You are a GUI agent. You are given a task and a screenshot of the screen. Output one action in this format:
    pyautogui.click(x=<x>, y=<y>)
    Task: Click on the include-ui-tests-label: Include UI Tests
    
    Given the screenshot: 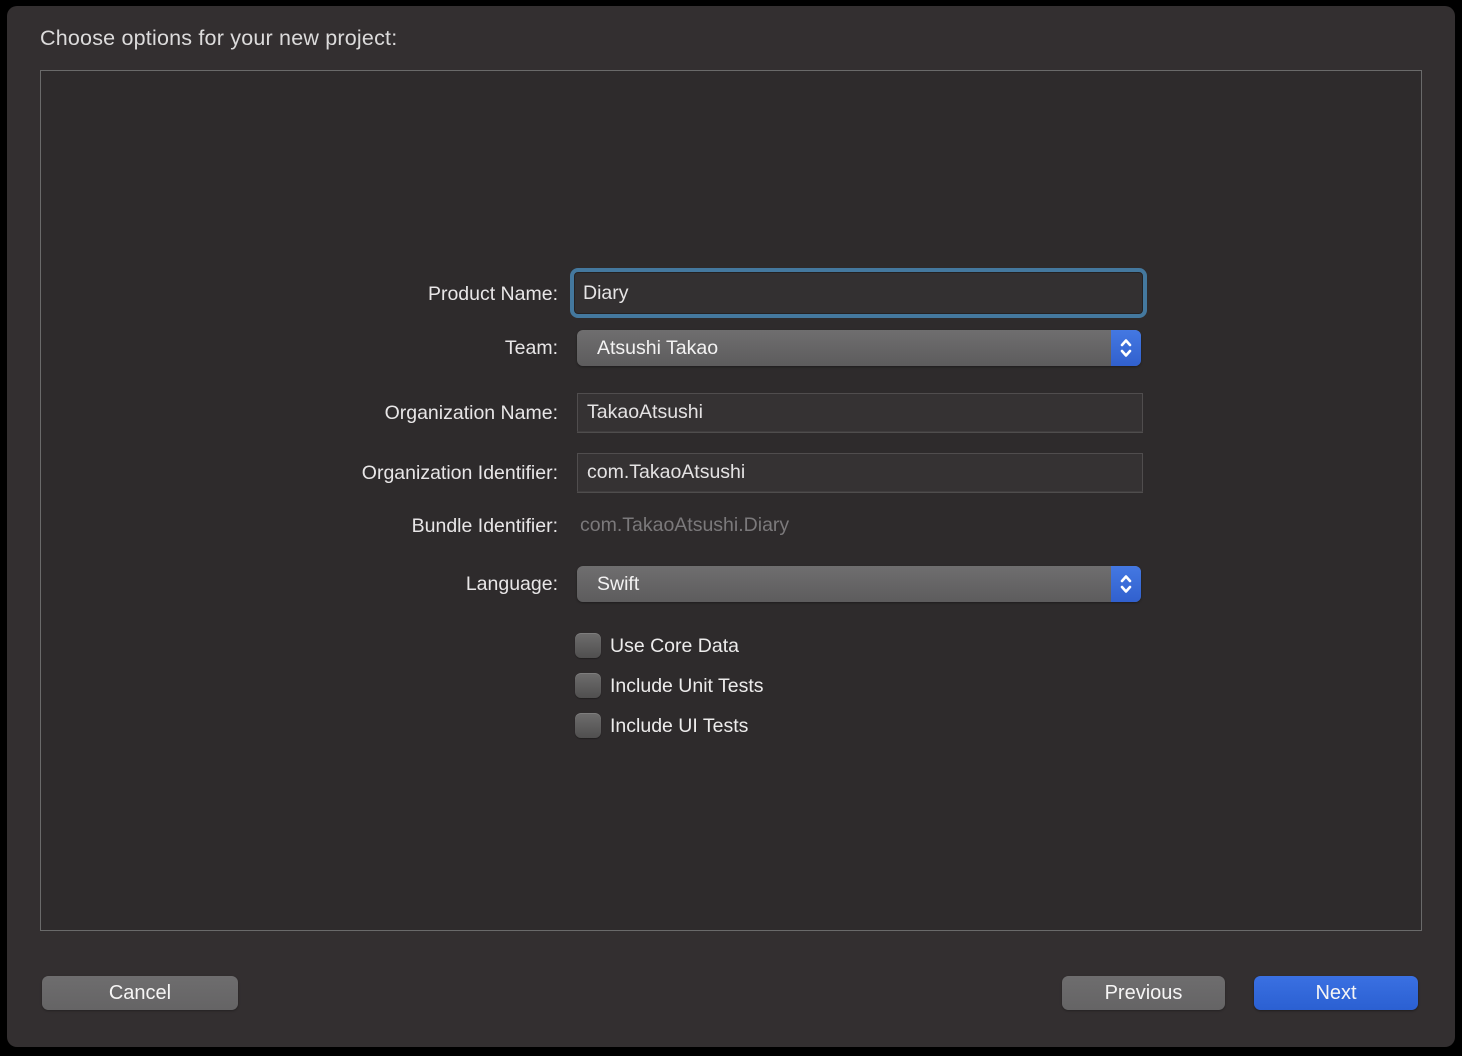 What is the action you would take?
    pyautogui.click(x=679, y=726)
    